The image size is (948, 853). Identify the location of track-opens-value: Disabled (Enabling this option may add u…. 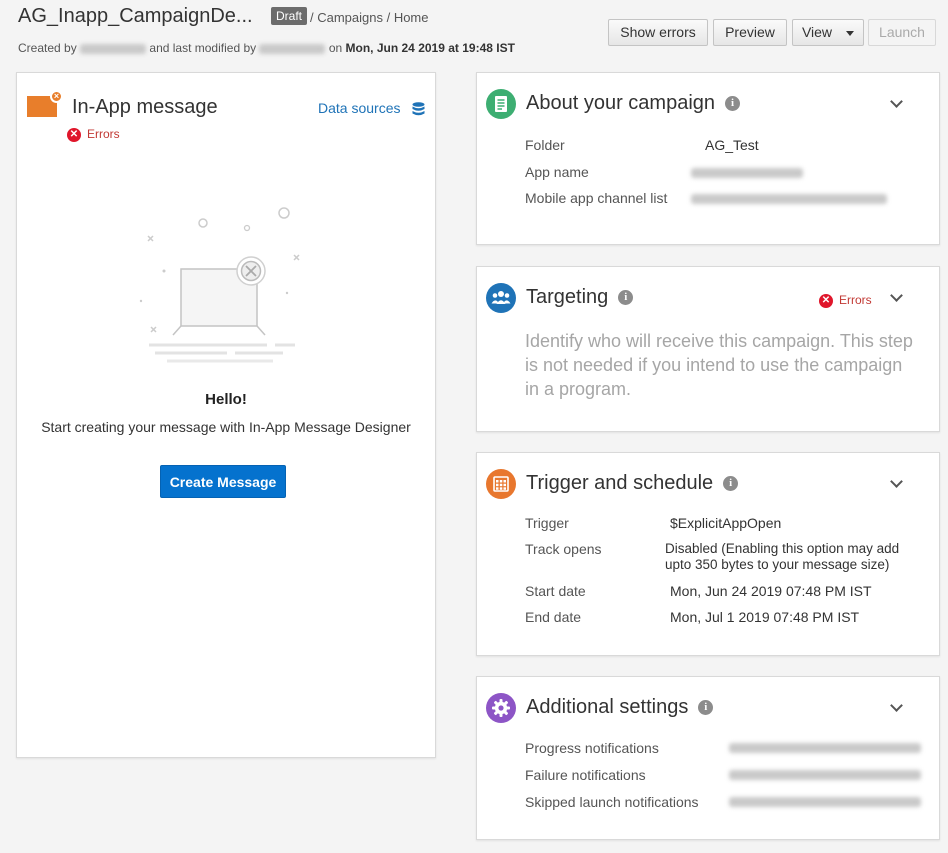
(782, 556).